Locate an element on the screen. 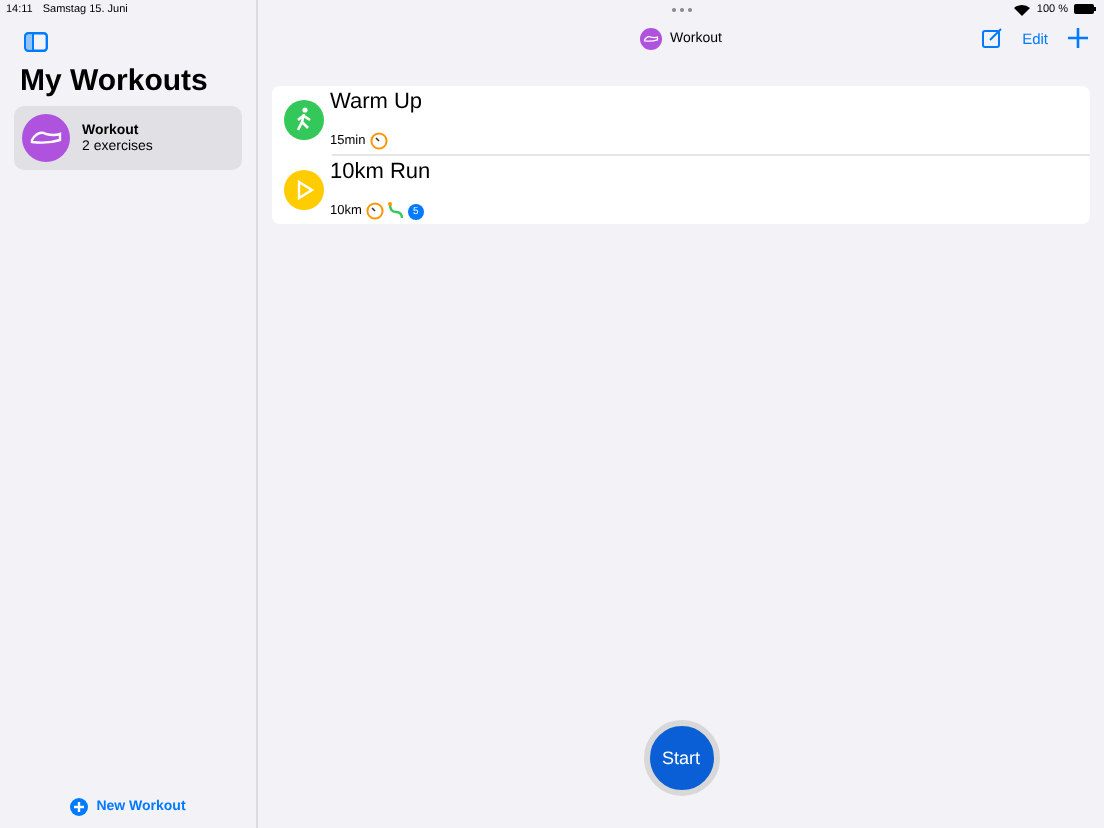 This screenshot has width=1104, height=828. add-icon is located at coordinates (1078, 38).